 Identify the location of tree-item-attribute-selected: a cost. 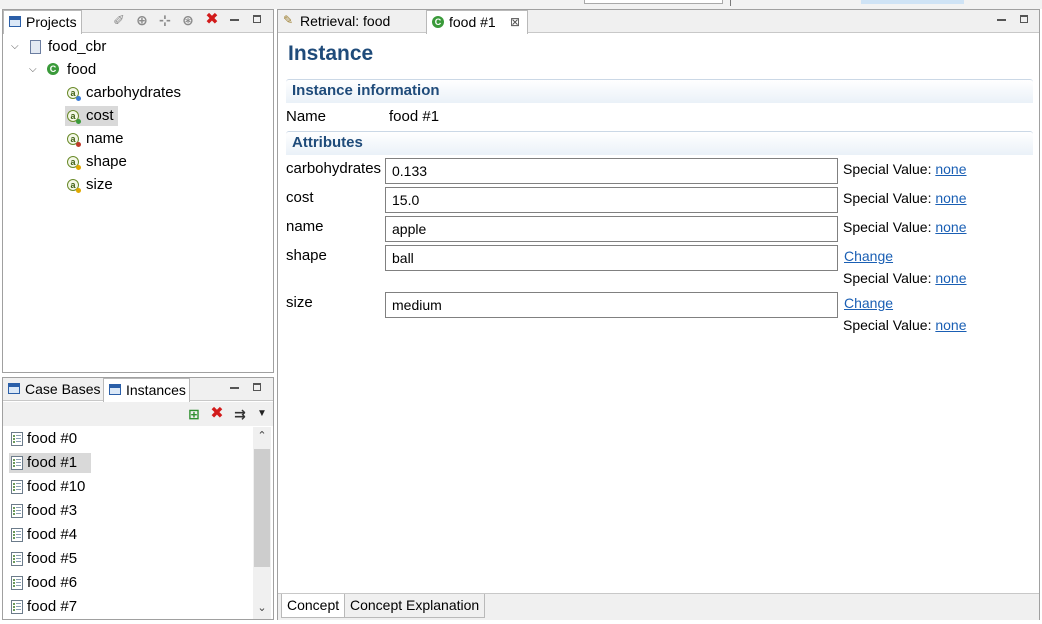
(91, 116).